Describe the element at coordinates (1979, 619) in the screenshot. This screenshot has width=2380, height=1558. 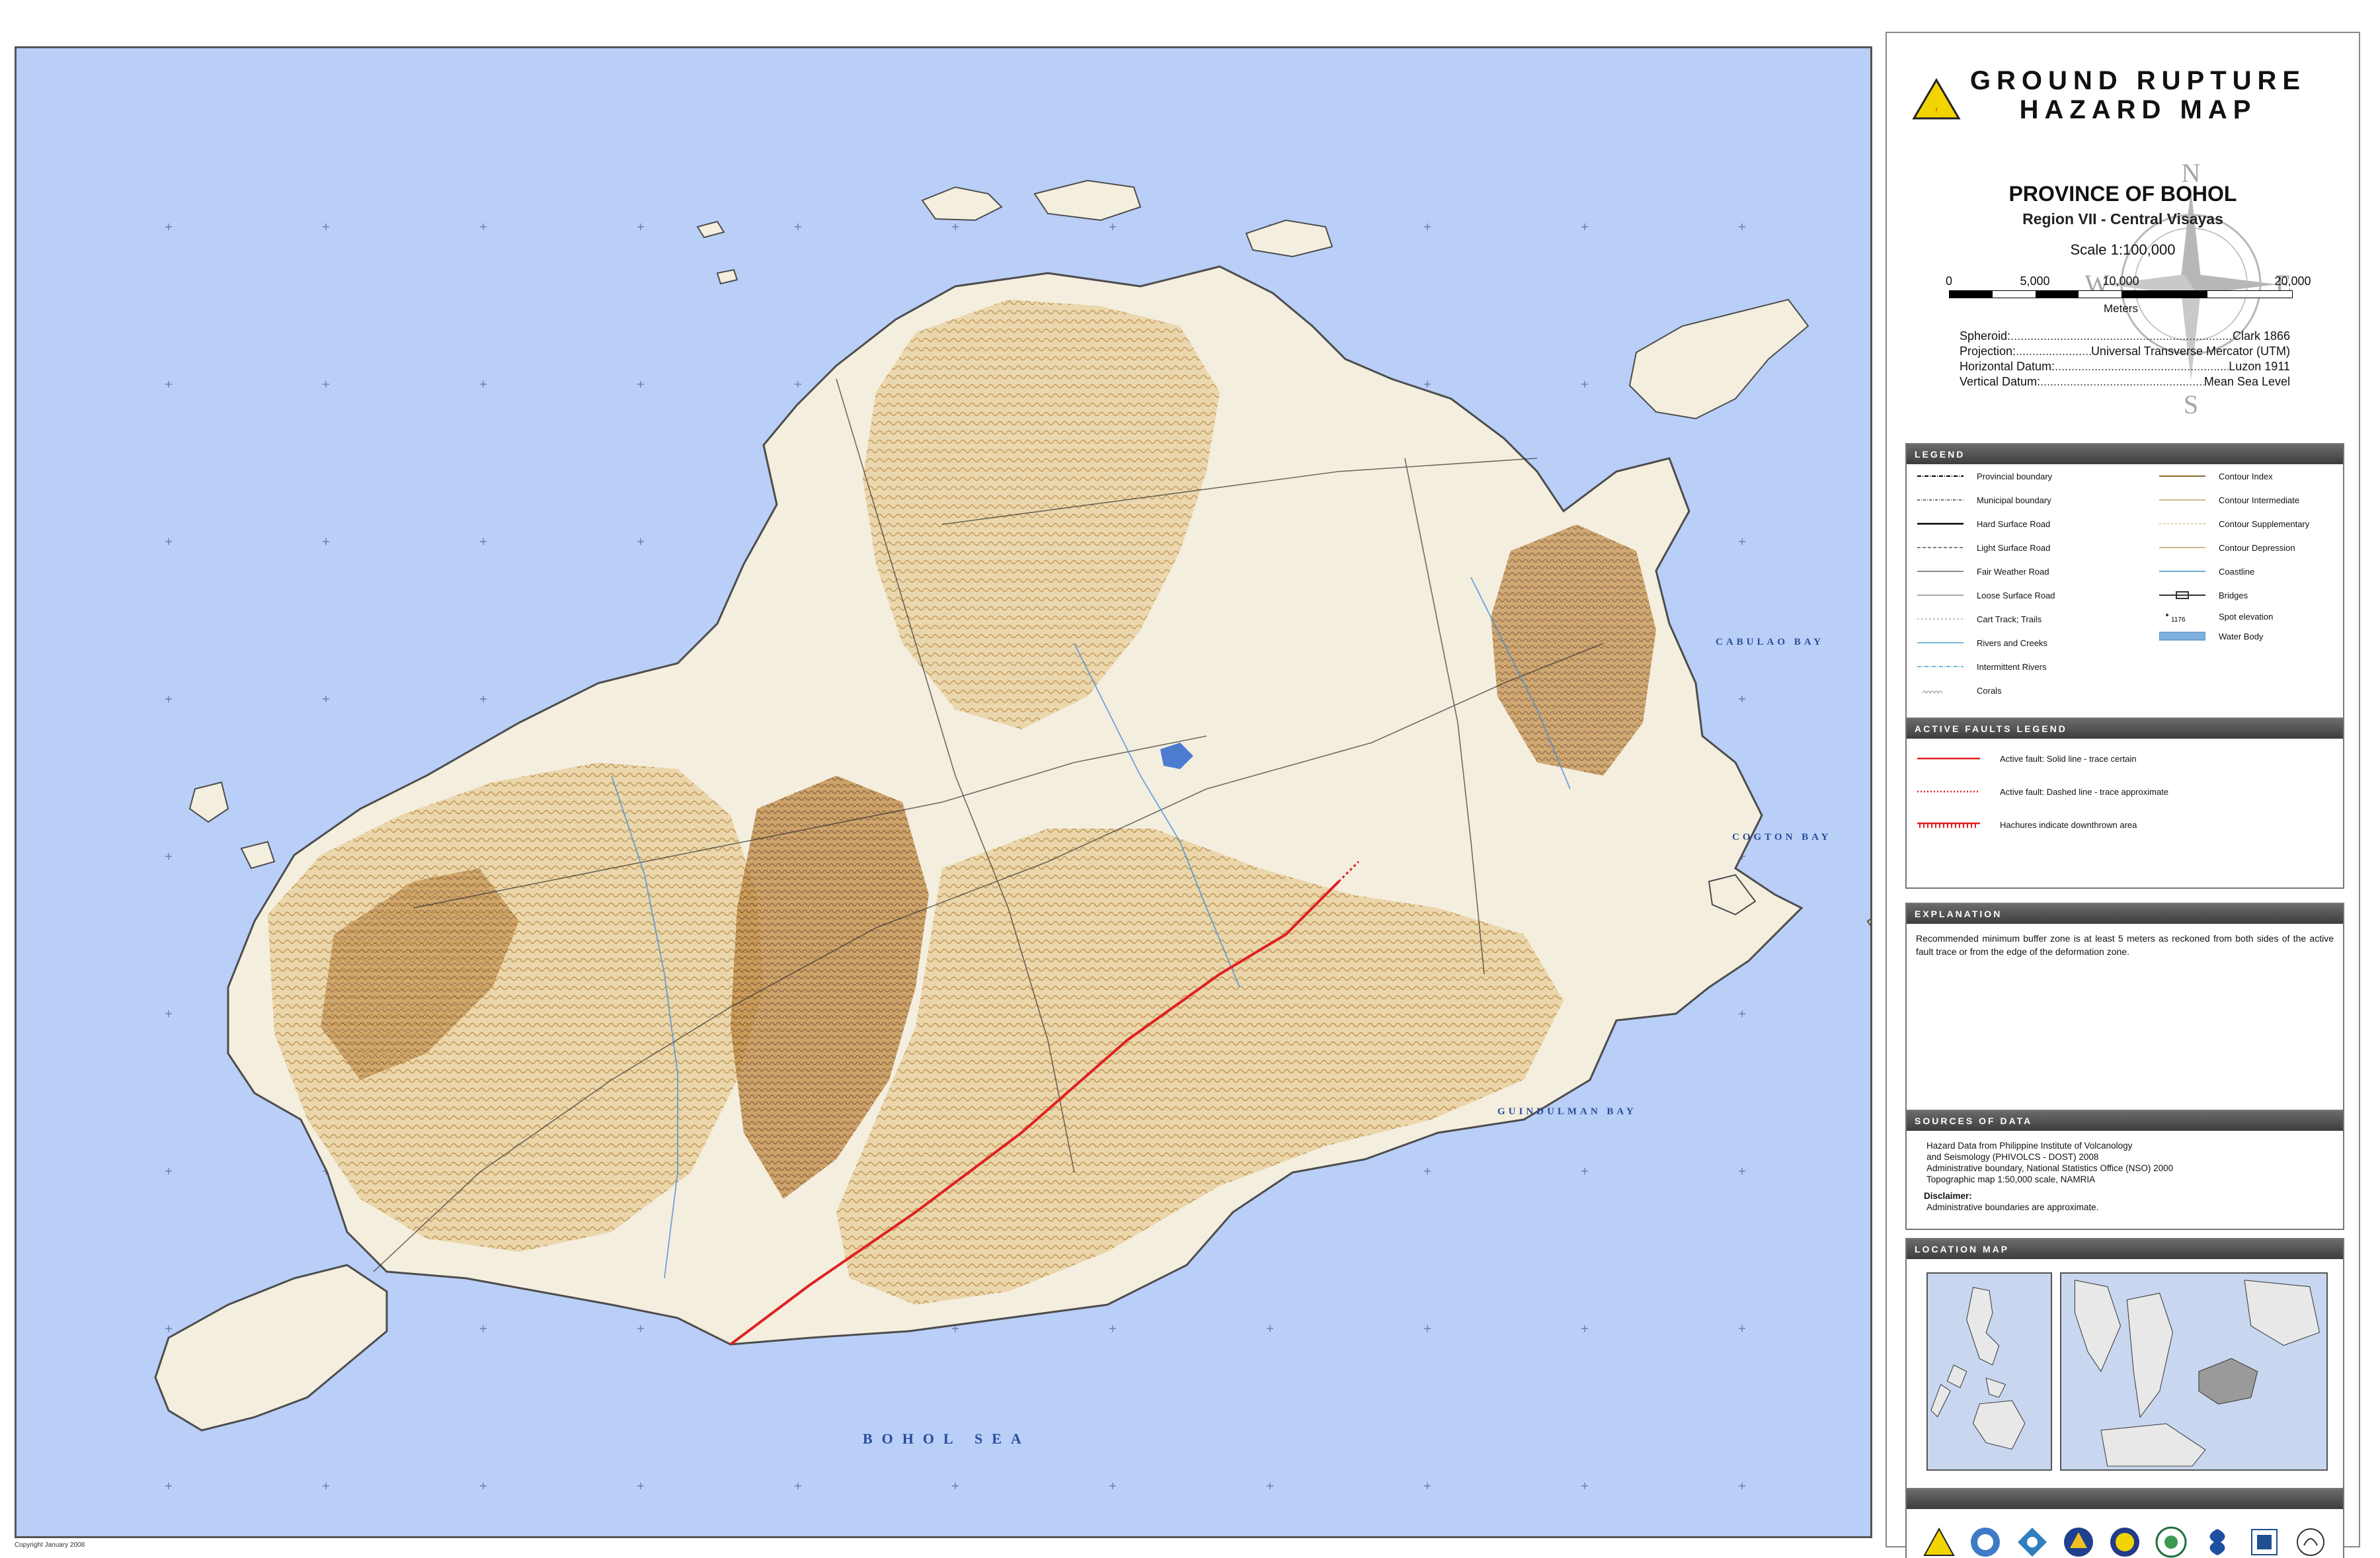
I see `legend-item: Cart Track; Trails` at that location.